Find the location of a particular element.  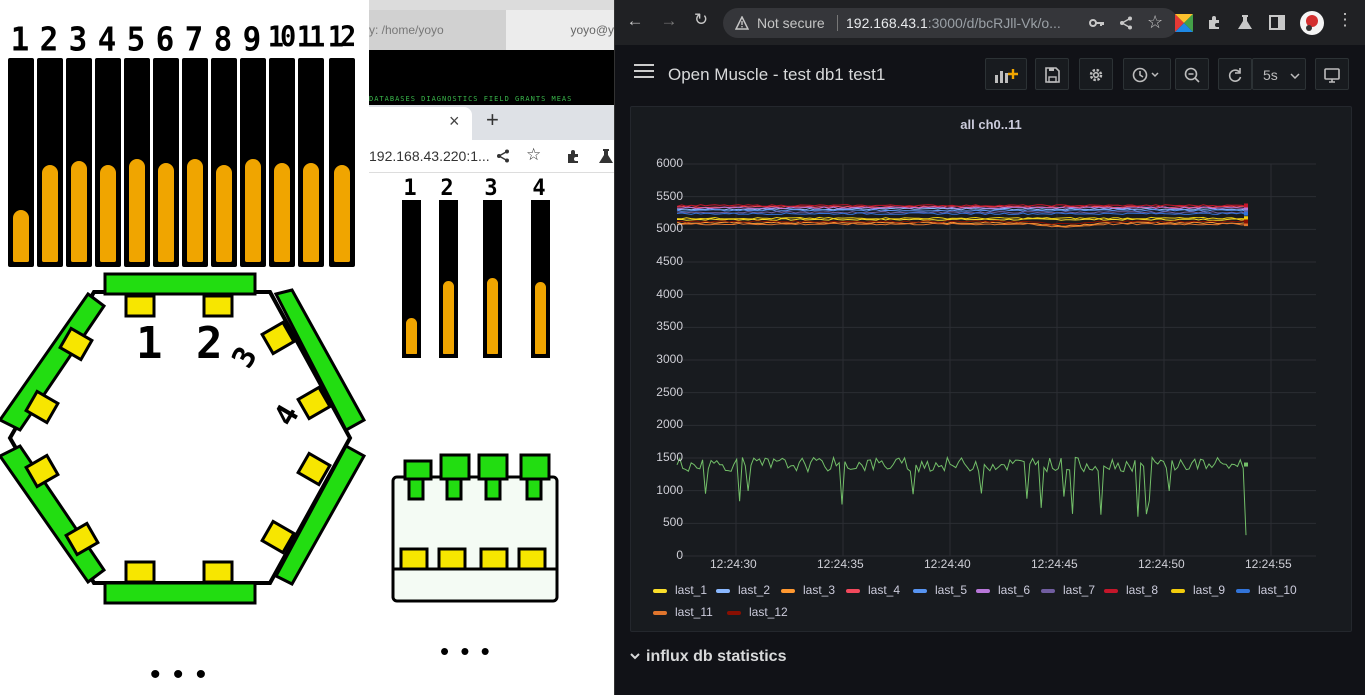

terminal-tab-right: yoyo@y is located at coordinates (560, 31).